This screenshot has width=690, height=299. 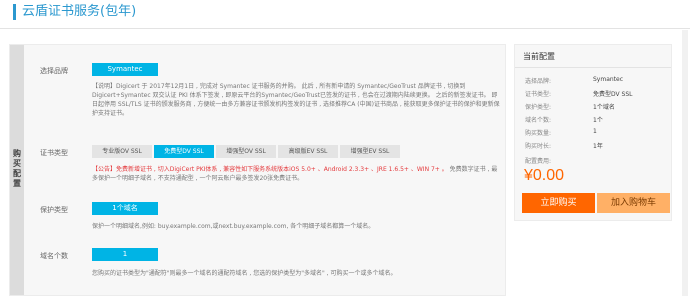 I want to click on summary-title: 当前配置, so click(x=539, y=56).